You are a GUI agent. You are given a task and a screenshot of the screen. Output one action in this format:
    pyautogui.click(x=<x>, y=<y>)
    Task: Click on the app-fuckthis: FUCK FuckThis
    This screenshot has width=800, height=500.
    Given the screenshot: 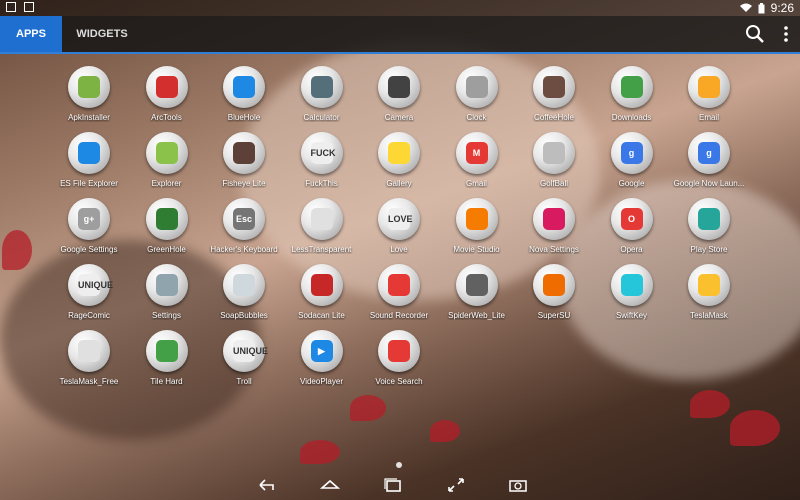 What is the action you would take?
    pyautogui.click(x=322, y=165)
    